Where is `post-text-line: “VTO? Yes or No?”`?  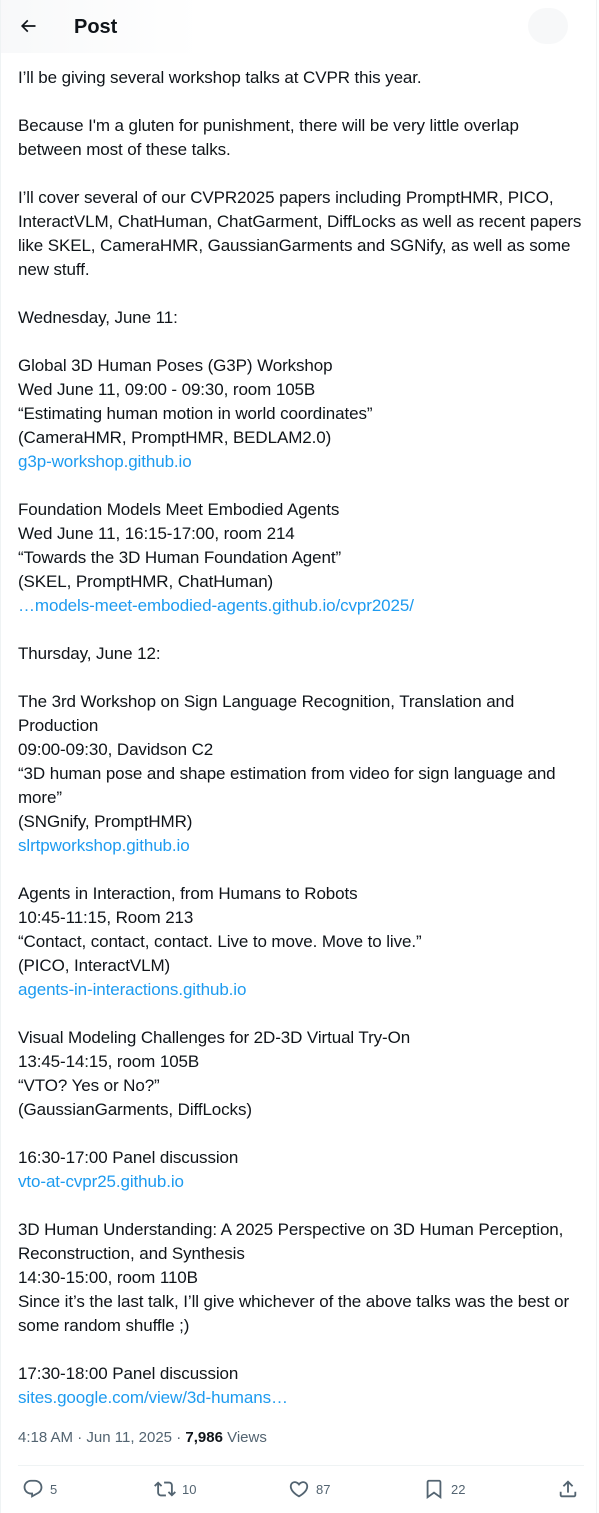 post-text-line: “VTO? Yes or No?” is located at coordinates (89, 1085).